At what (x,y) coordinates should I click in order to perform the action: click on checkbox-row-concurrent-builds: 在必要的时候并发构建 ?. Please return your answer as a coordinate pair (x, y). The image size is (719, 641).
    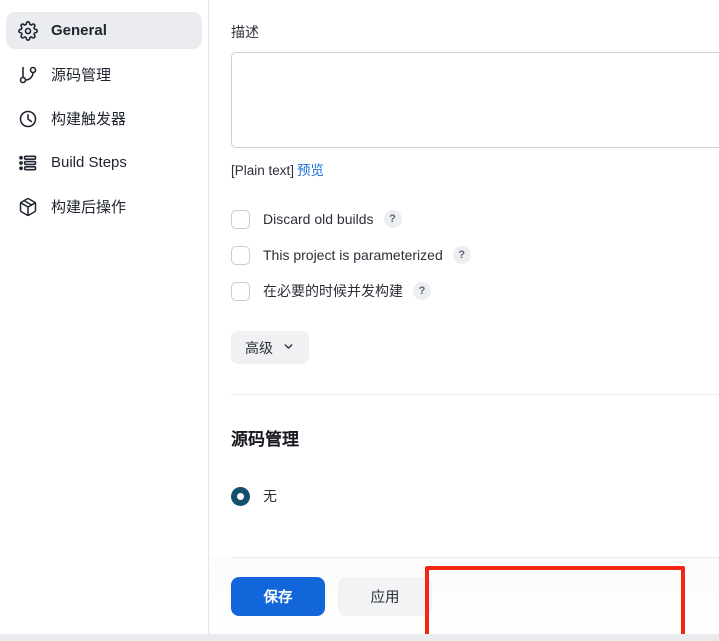
    Looking at the image, I should click on (475, 291).